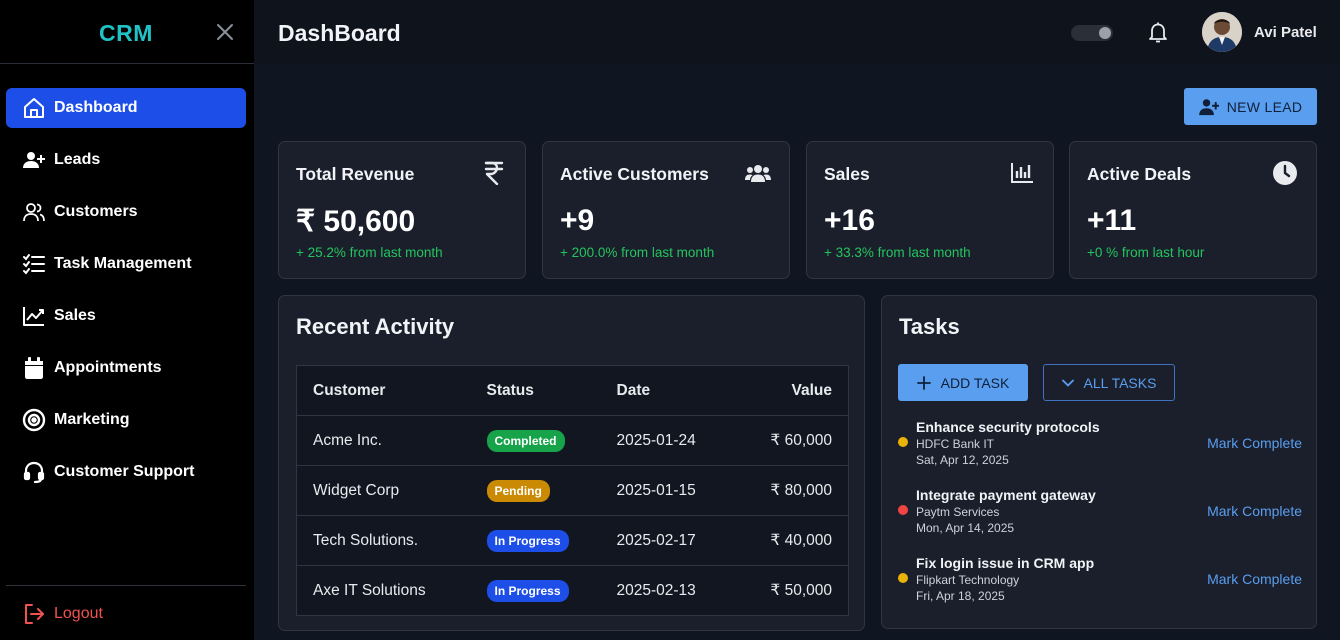  I want to click on toggle-knob, so click(1105, 33).